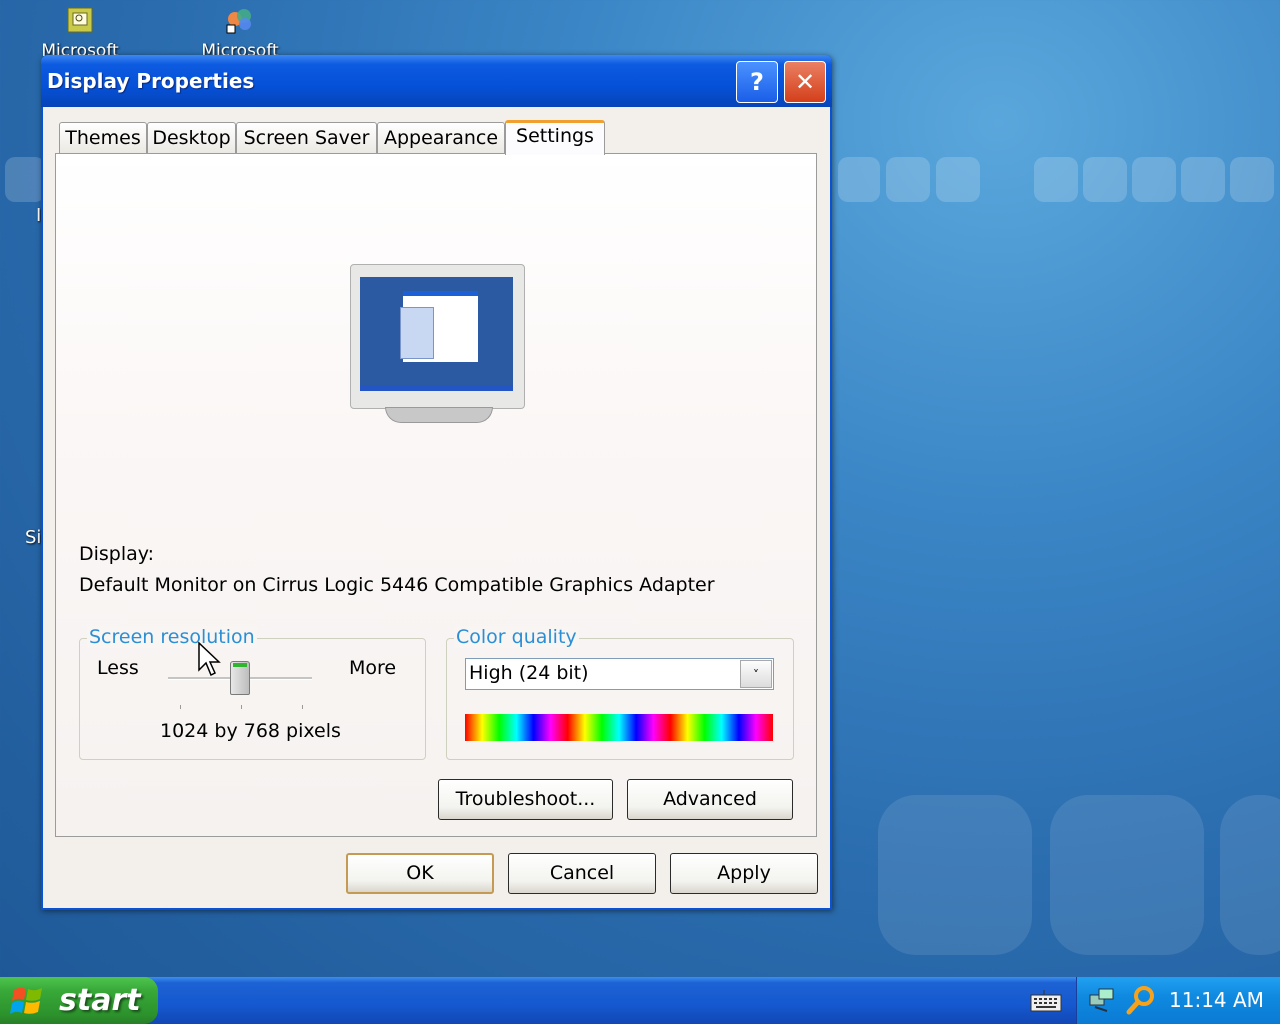 The image size is (1280, 1024). I want to click on close-button: ✕, so click(805, 82).